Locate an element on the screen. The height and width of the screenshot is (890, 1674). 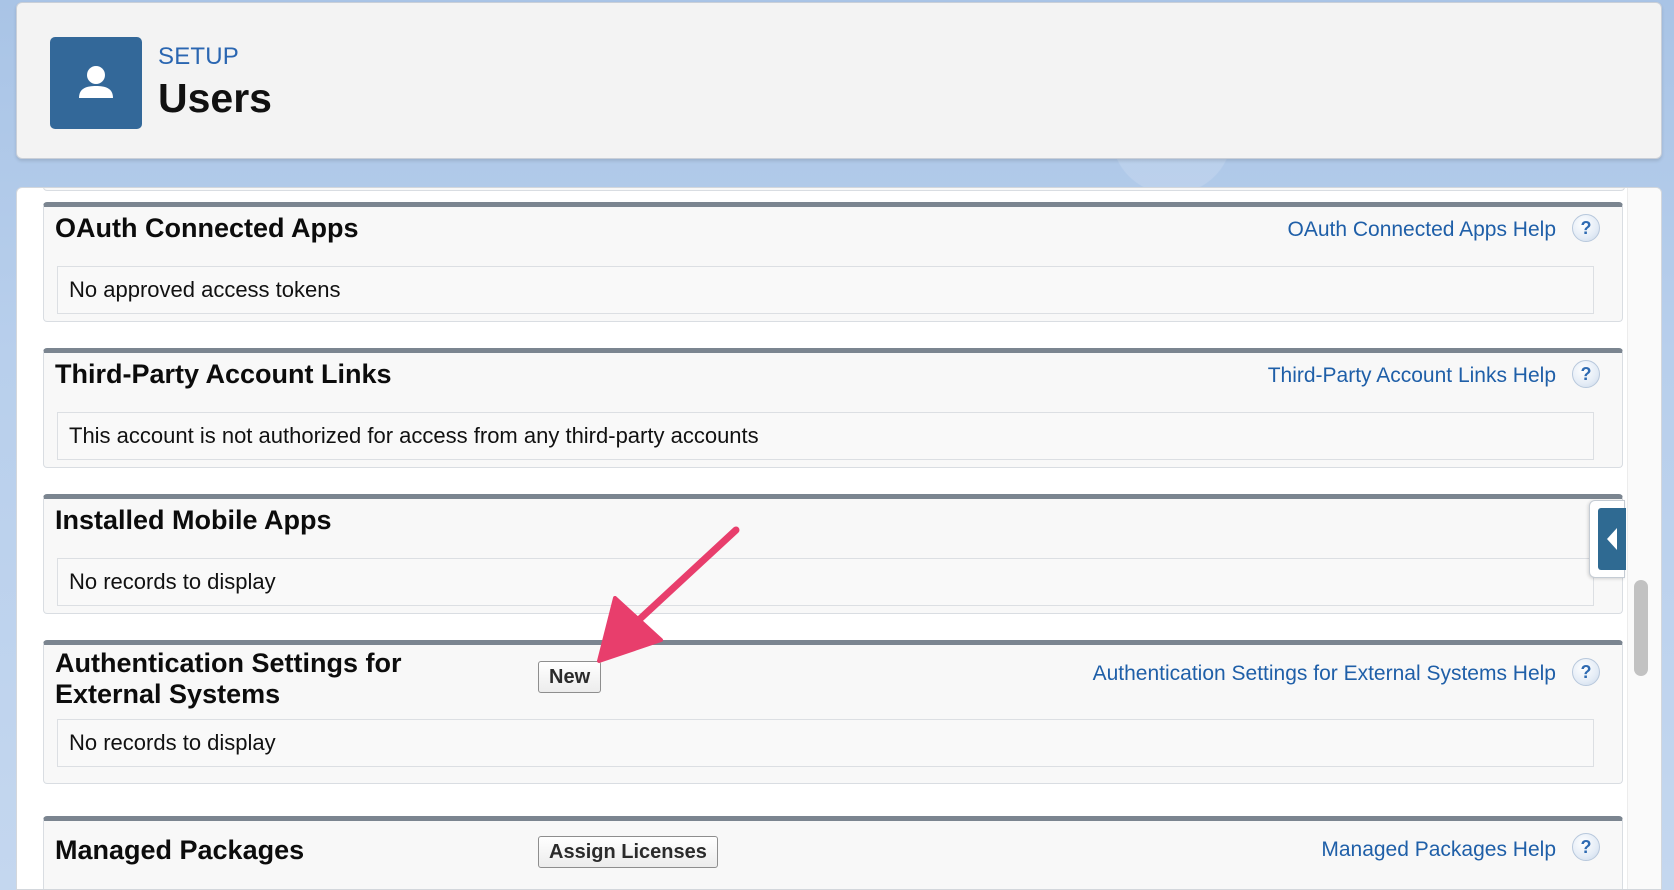
assign-licenses-button: Assign Licenses is located at coordinates (628, 852).